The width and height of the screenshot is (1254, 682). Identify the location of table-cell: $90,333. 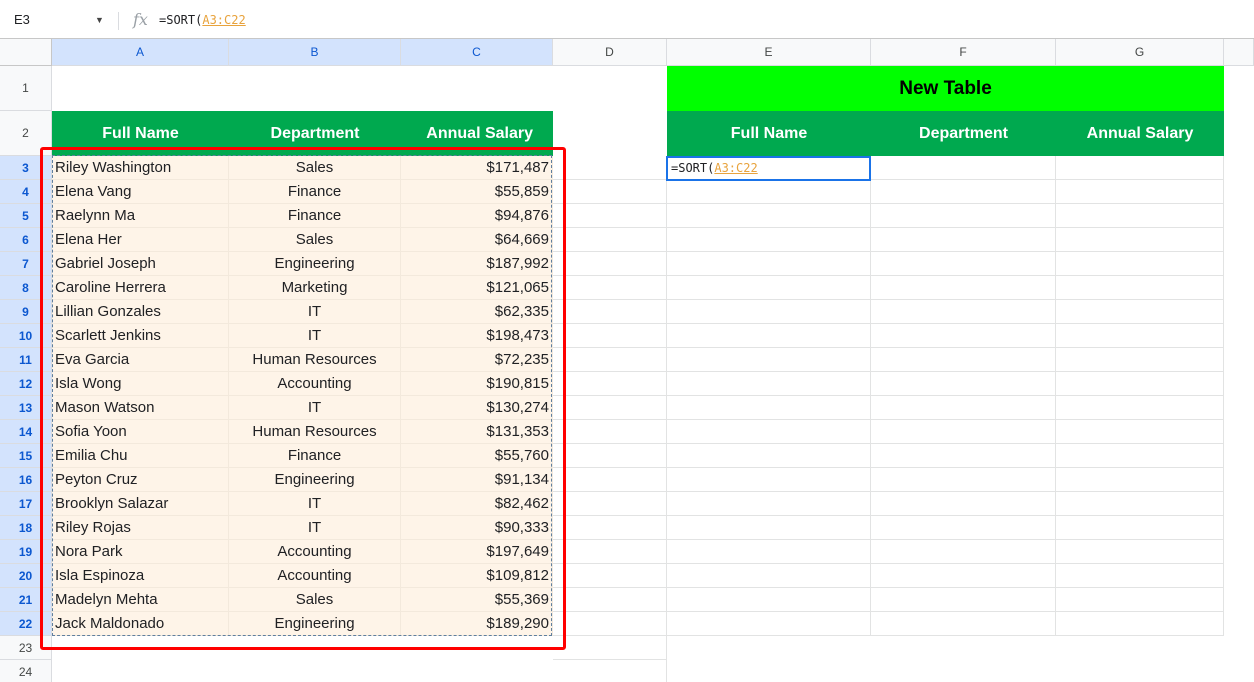
(477, 528).